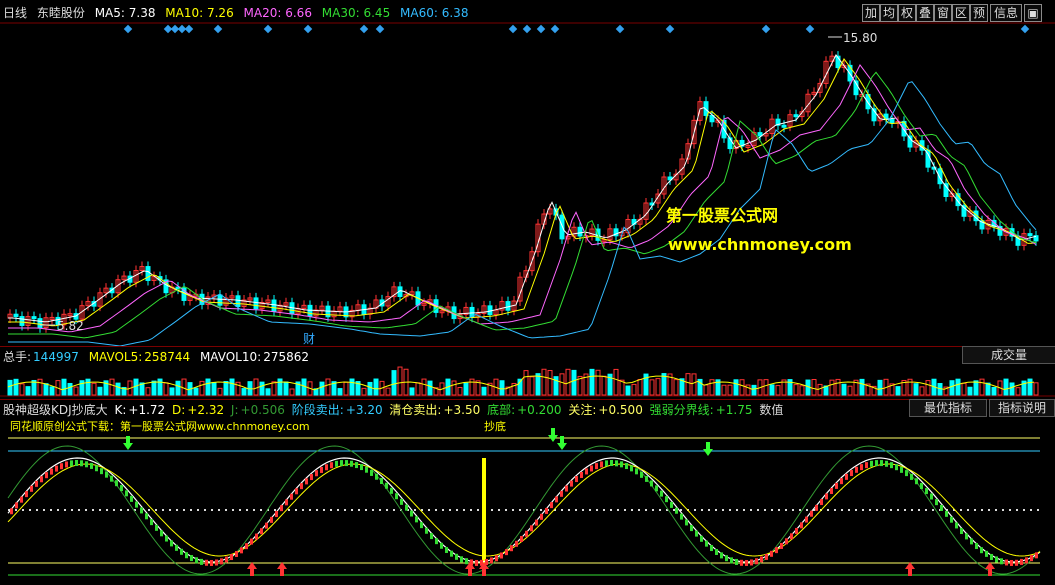  Describe the element at coordinates (1008, 355) in the screenshot. I see `volume-selector: 成交量` at that location.